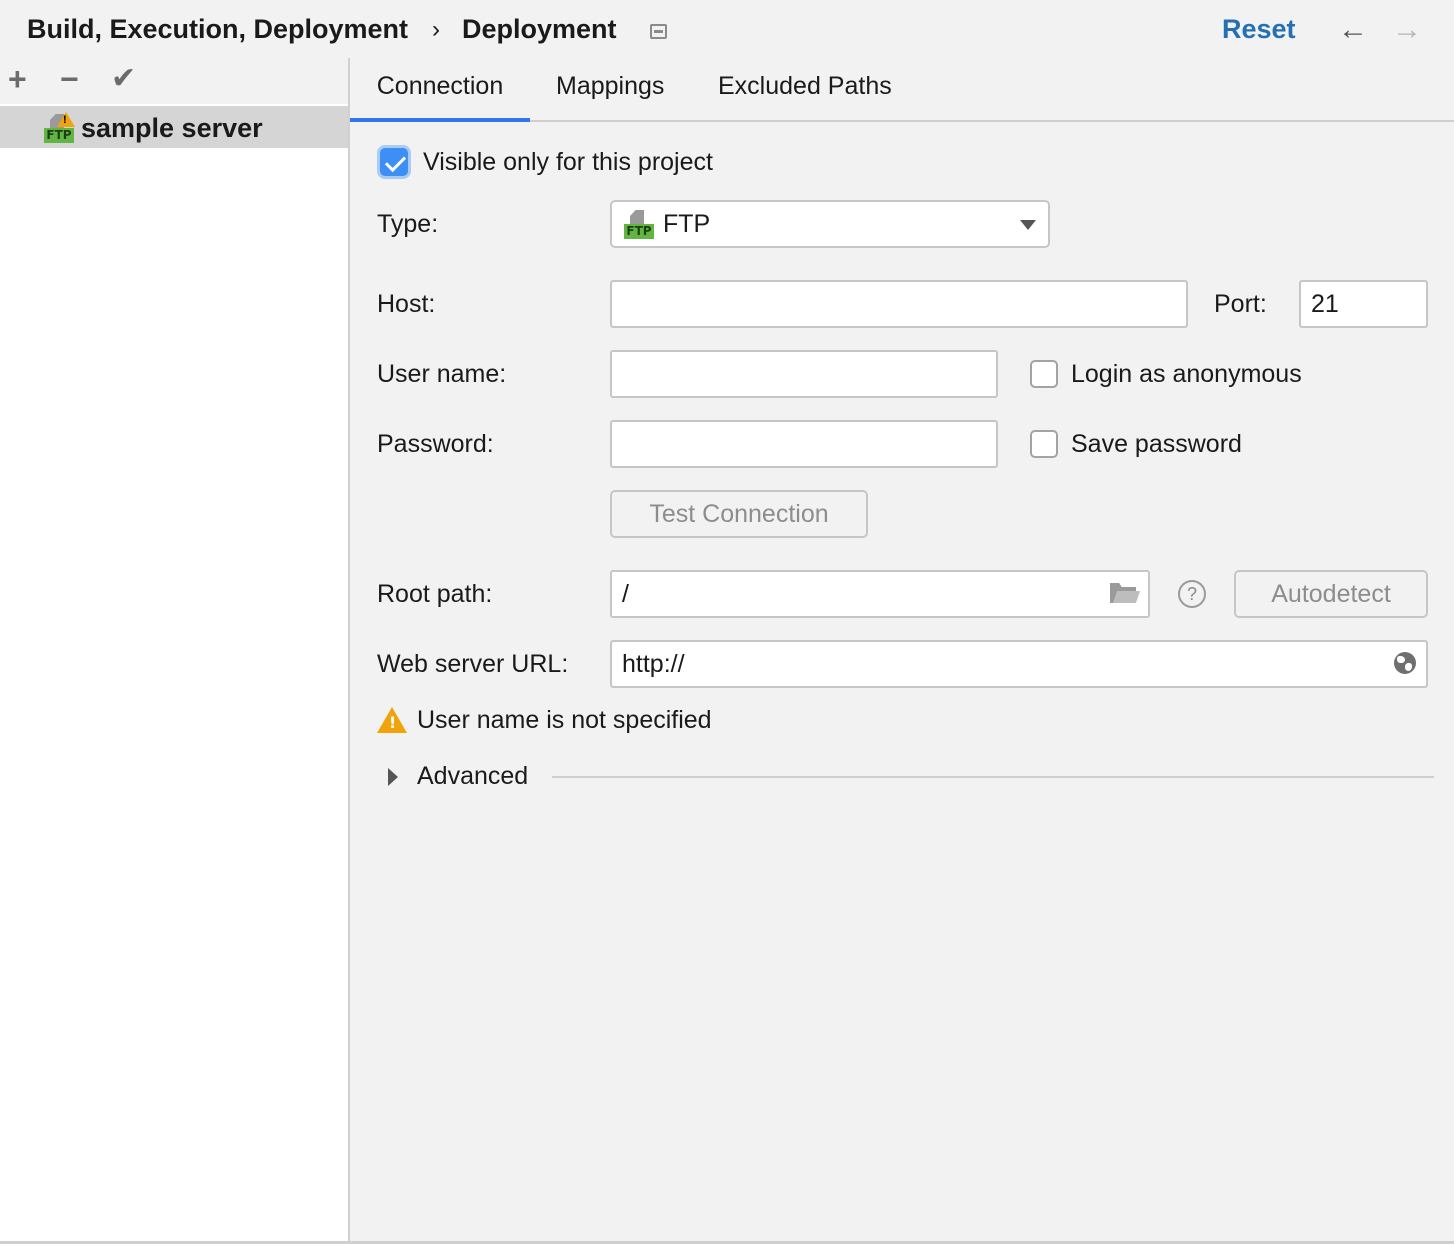 The height and width of the screenshot is (1244, 1454). Describe the element at coordinates (1192, 594) in the screenshot. I see `help-icon: ?` at that location.